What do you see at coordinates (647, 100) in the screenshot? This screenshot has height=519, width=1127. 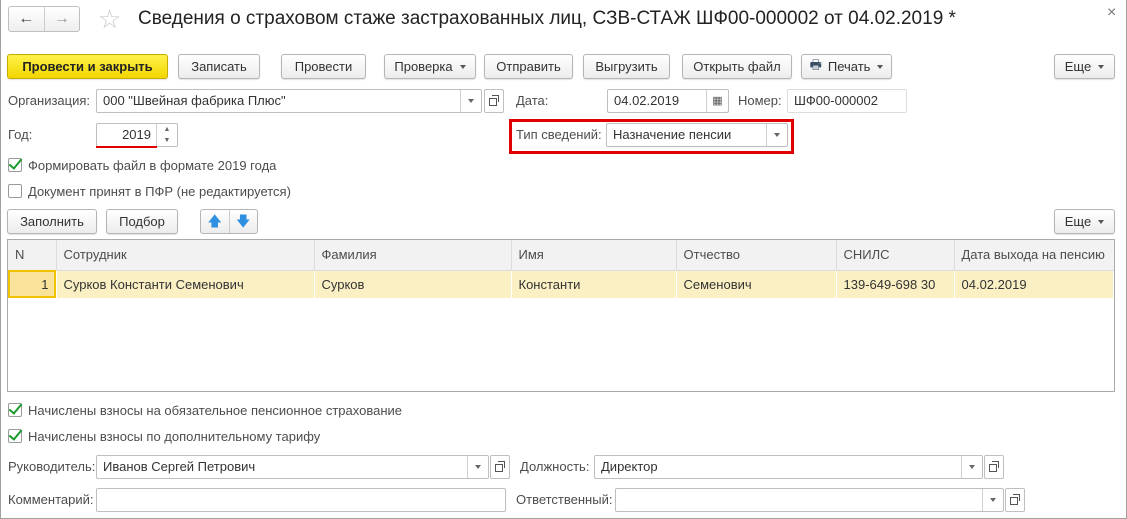 I see `date-value: 04.02.2019` at bounding box center [647, 100].